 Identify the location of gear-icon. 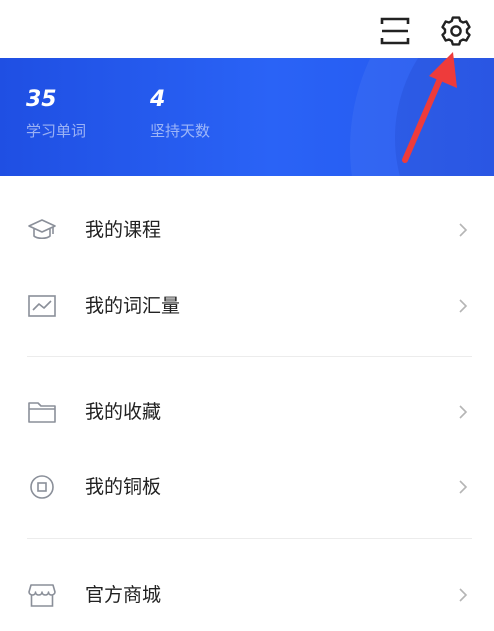
(456, 31).